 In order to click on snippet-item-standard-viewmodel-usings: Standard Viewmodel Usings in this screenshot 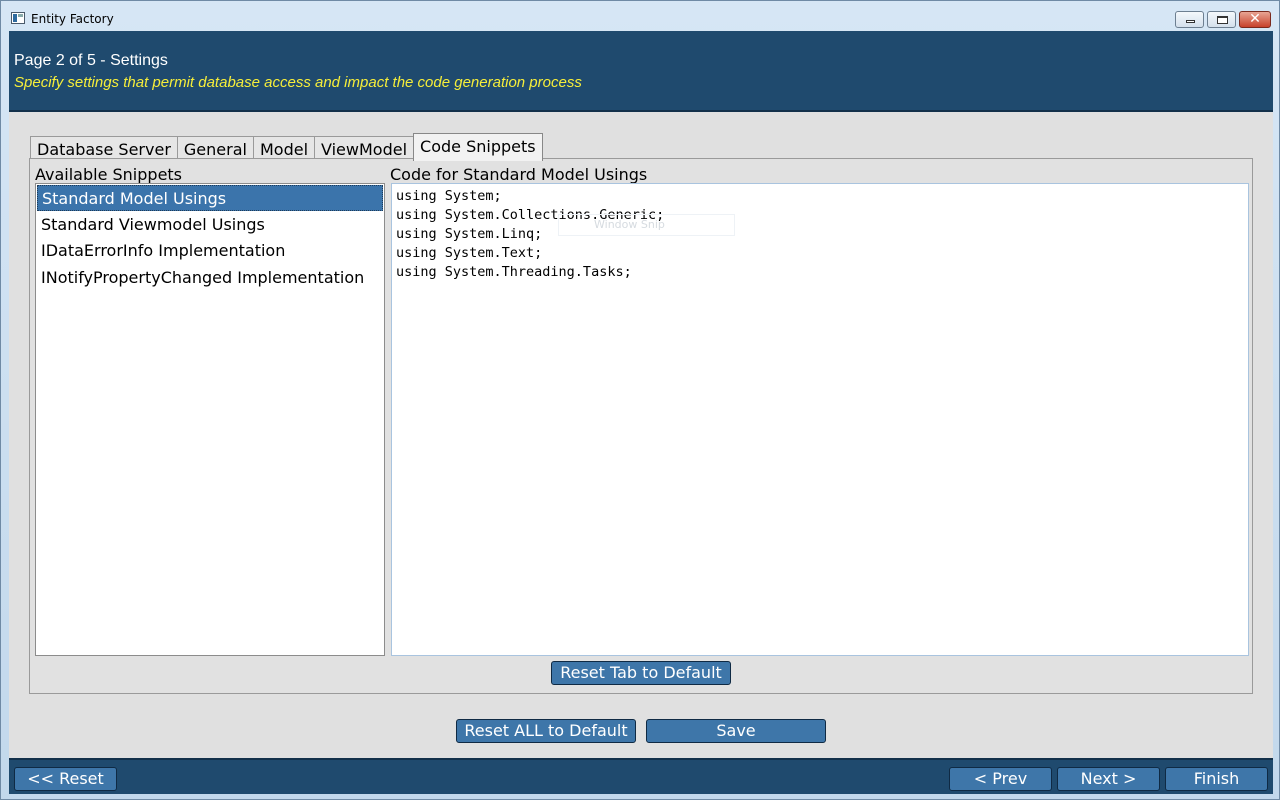, I will do `click(210, 225)`.